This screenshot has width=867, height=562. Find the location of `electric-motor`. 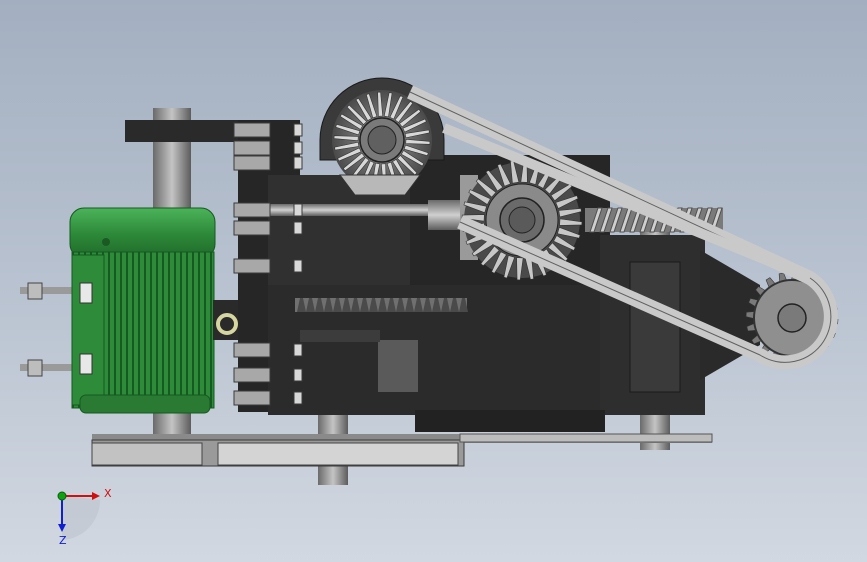

electric-motor is located at coordinates (129, 310).